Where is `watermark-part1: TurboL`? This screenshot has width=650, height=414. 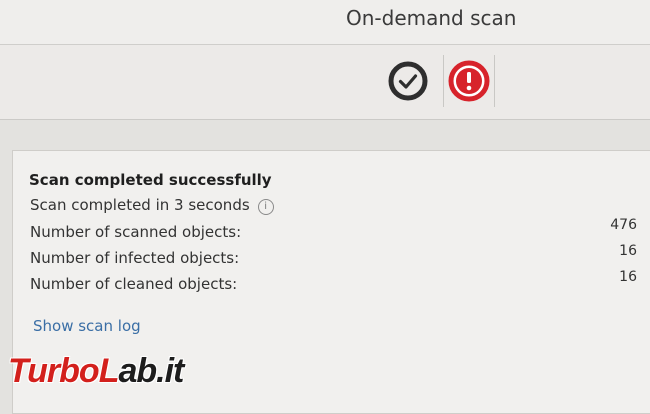
watermark-part1: TurboL is located at coordinates (63, 371).